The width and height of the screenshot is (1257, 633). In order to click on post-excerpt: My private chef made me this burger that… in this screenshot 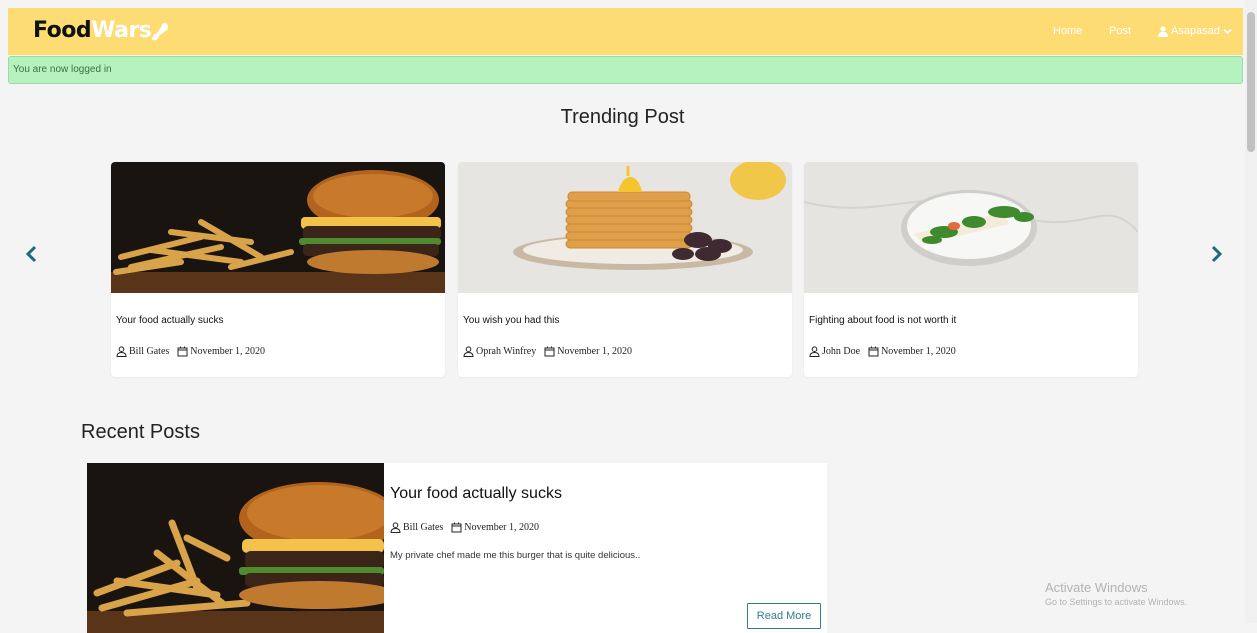, I will do `click(515, 555)`.